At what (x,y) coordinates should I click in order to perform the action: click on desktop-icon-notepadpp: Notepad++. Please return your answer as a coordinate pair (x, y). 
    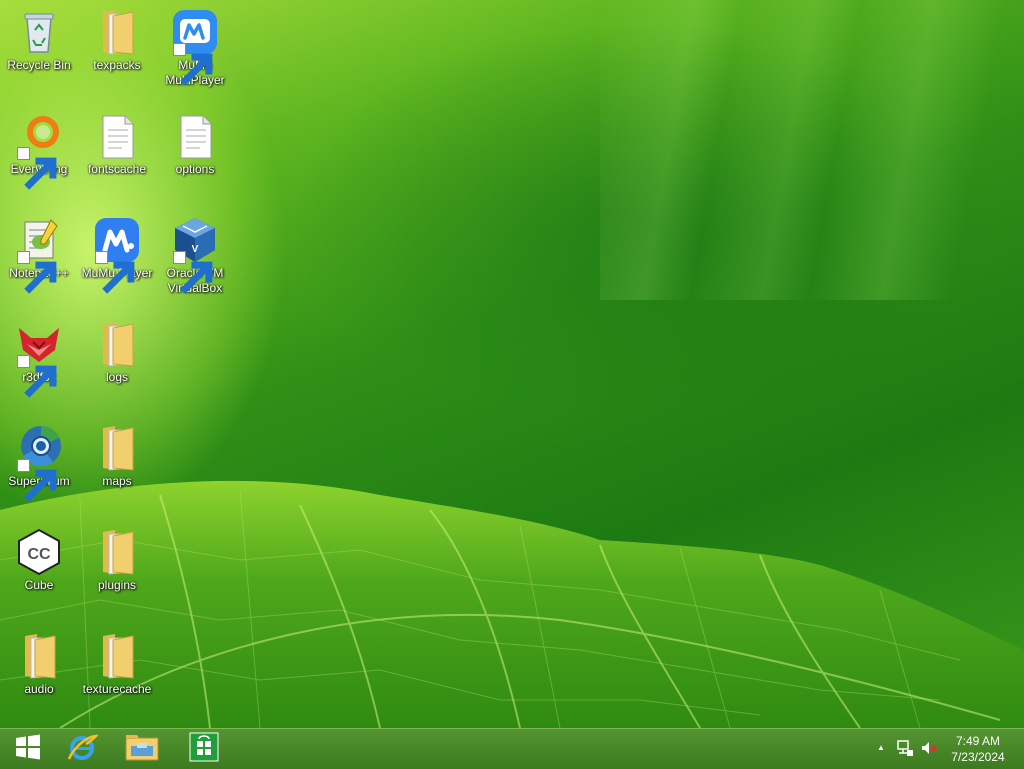
    Looking at the image, I should click on (39, 260).